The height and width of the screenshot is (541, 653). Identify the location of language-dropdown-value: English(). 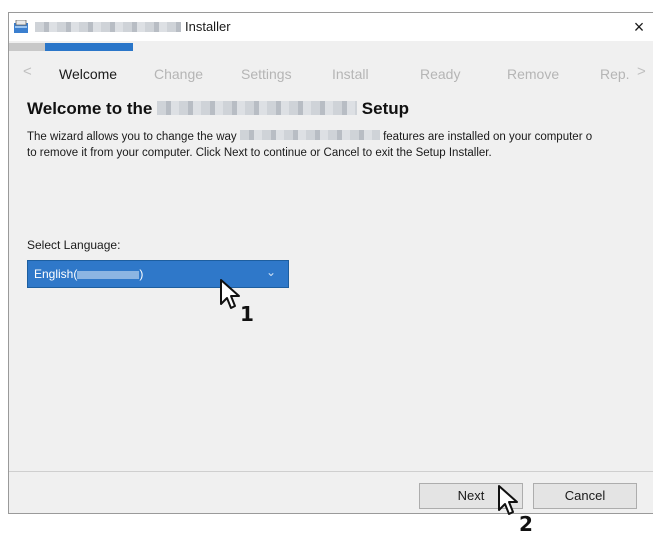
(88, 274).